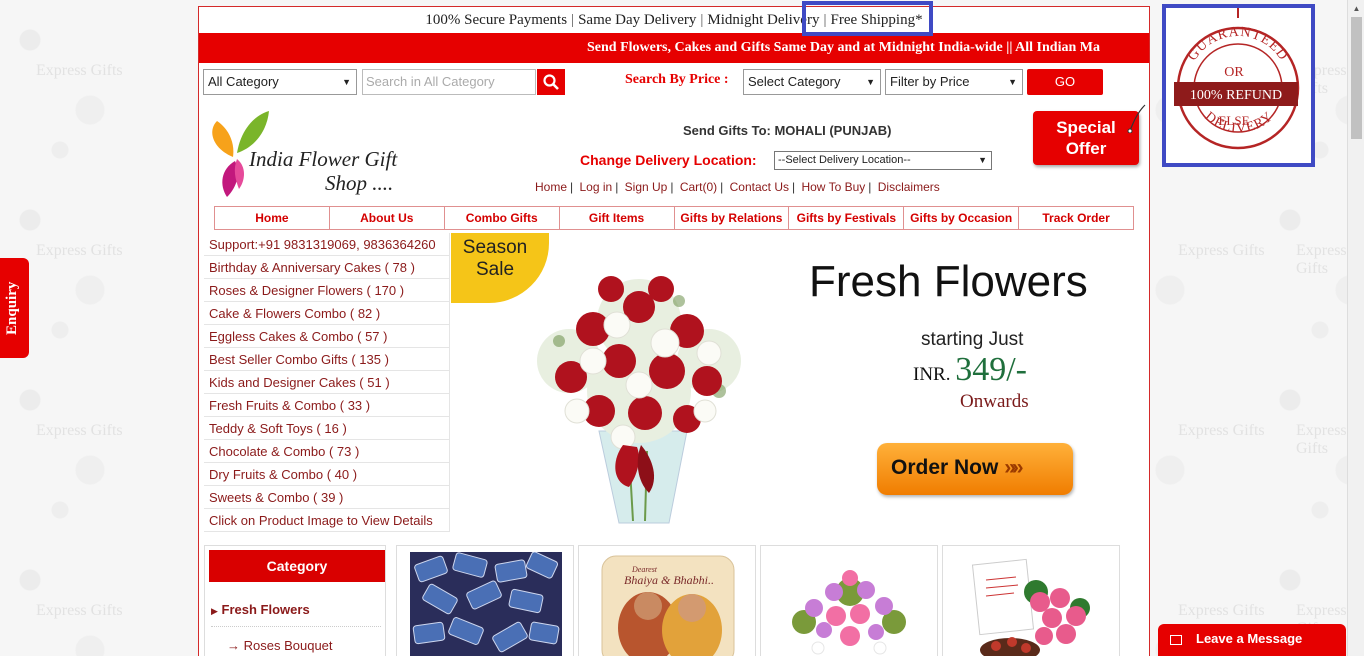  Describe the element at coordinates (327, 405) in the screenshot. I see `list-item: Fresh Fruits & Combo ( 33 )` at that location.